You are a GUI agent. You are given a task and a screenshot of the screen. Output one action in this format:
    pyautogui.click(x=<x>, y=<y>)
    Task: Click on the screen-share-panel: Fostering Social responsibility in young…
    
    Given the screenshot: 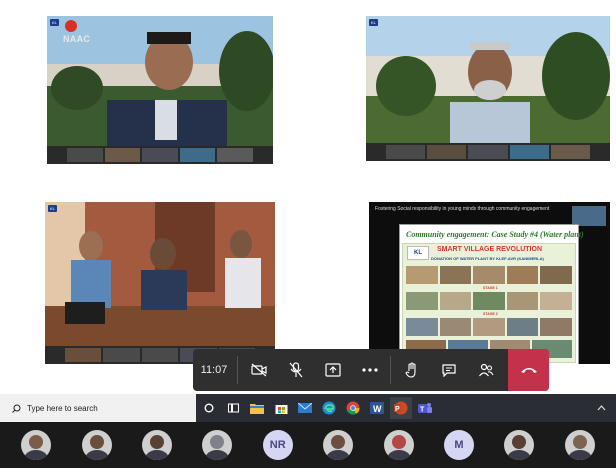 What is the action you would take?
    pyautogui.click(x=489, y=283)
    